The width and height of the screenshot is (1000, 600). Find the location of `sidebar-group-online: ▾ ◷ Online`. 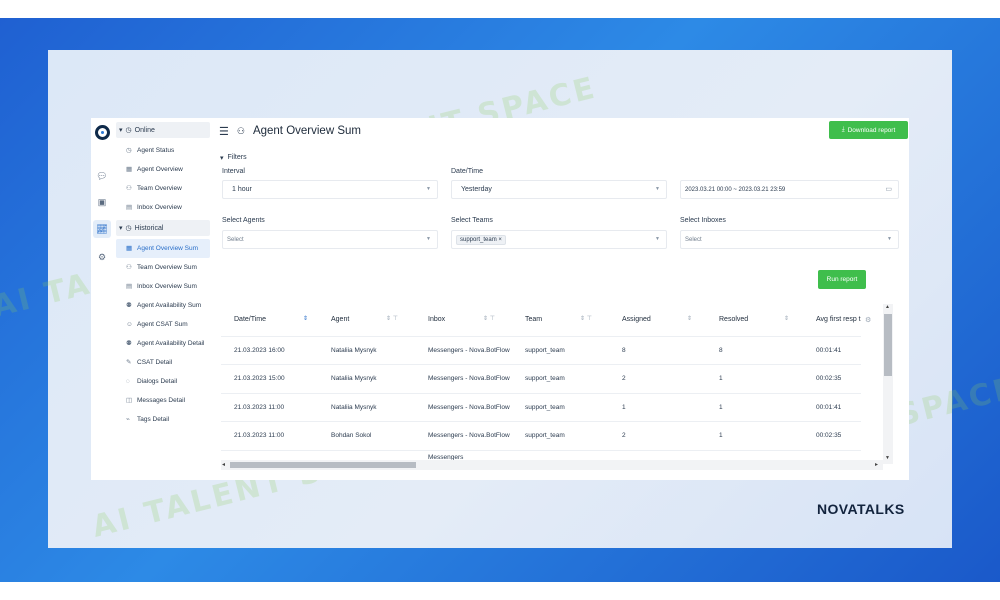

sidebar-group-online: ▾ ◷ Online is located at coordinates (163, 130).